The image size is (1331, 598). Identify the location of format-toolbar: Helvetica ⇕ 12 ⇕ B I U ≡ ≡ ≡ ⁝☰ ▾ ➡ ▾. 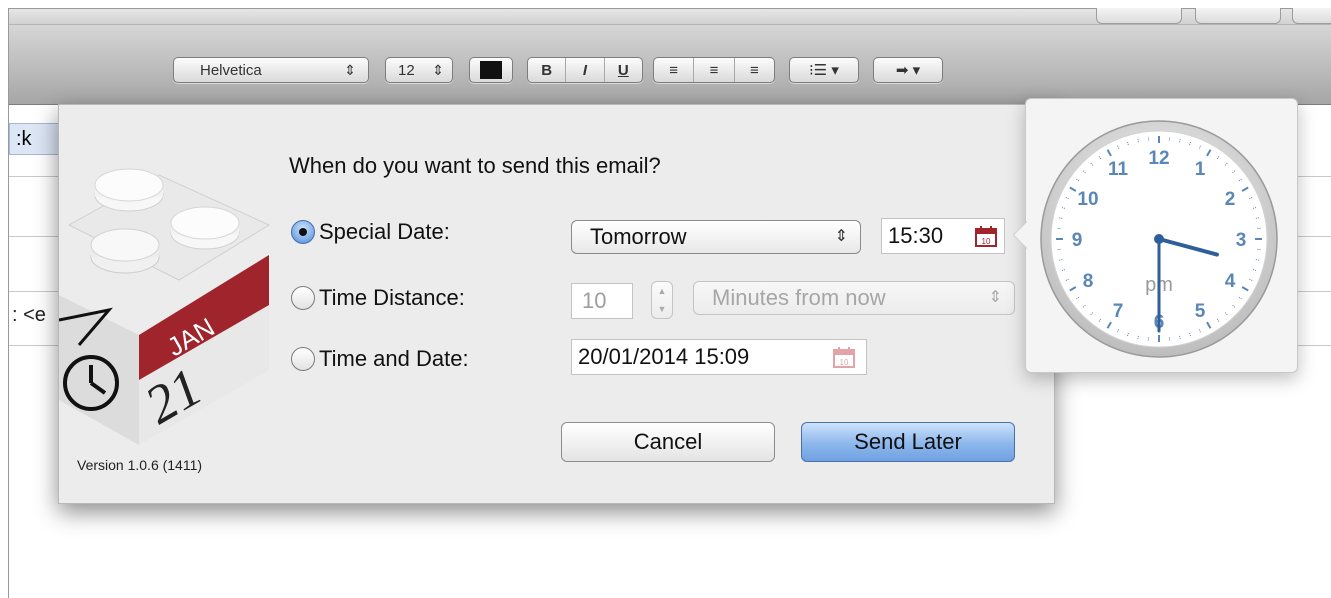
(670, 65).